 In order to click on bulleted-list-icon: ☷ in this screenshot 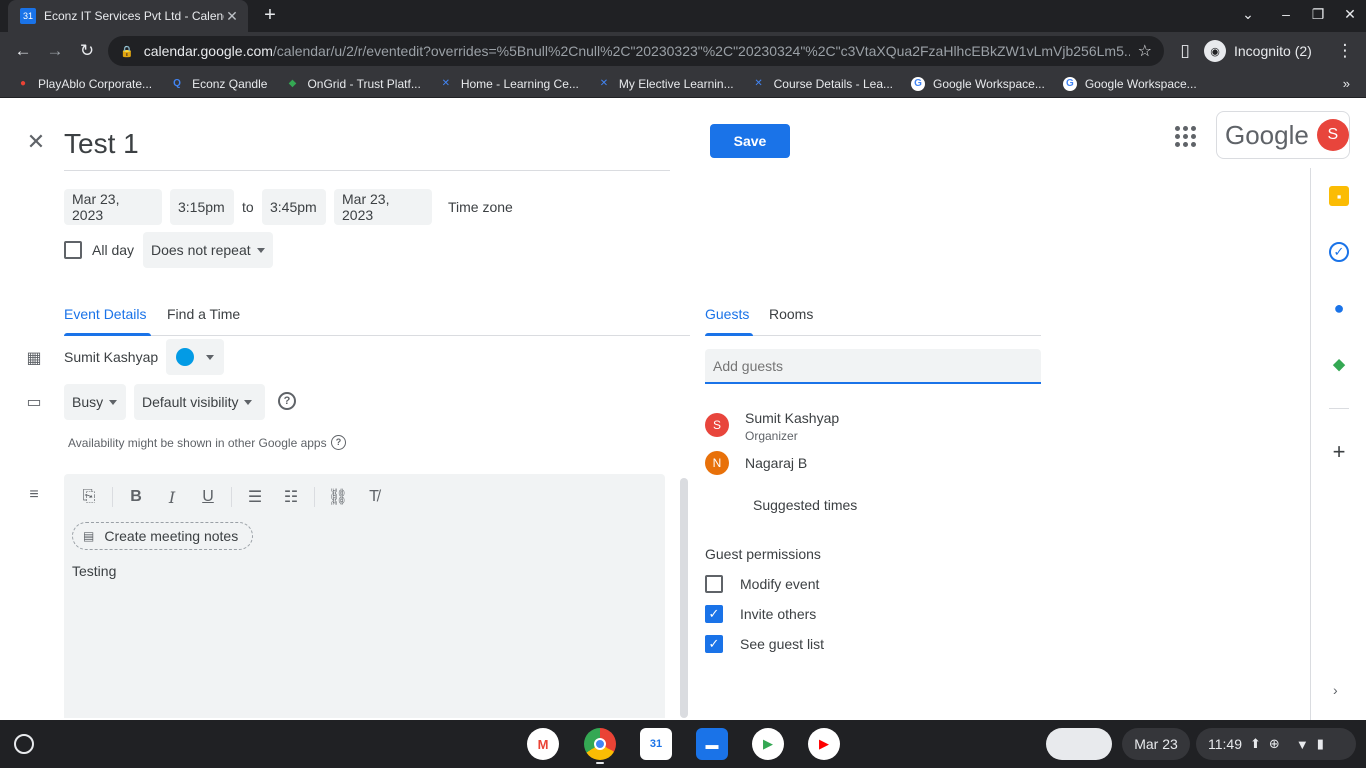, I will do `click(291, 497)`.